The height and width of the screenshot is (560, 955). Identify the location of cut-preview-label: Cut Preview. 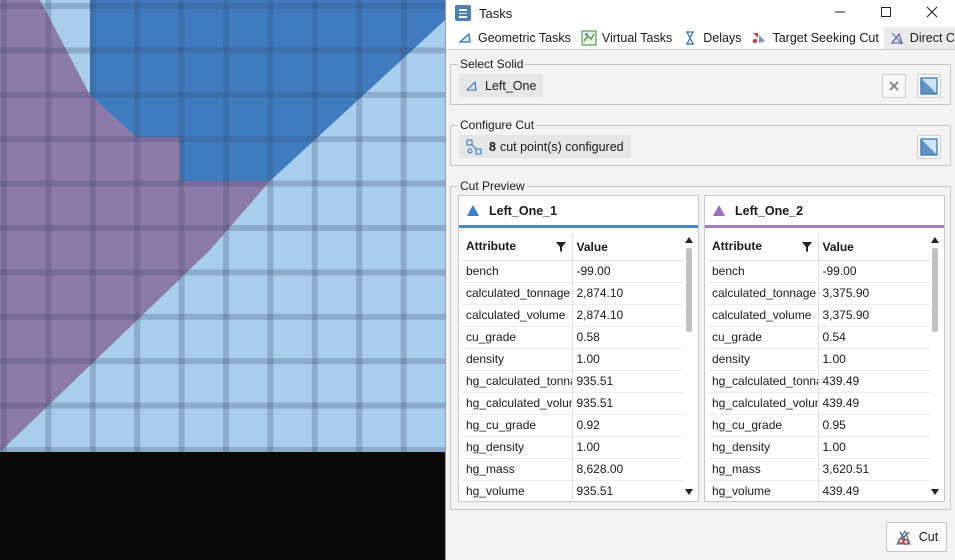
(492, 186).